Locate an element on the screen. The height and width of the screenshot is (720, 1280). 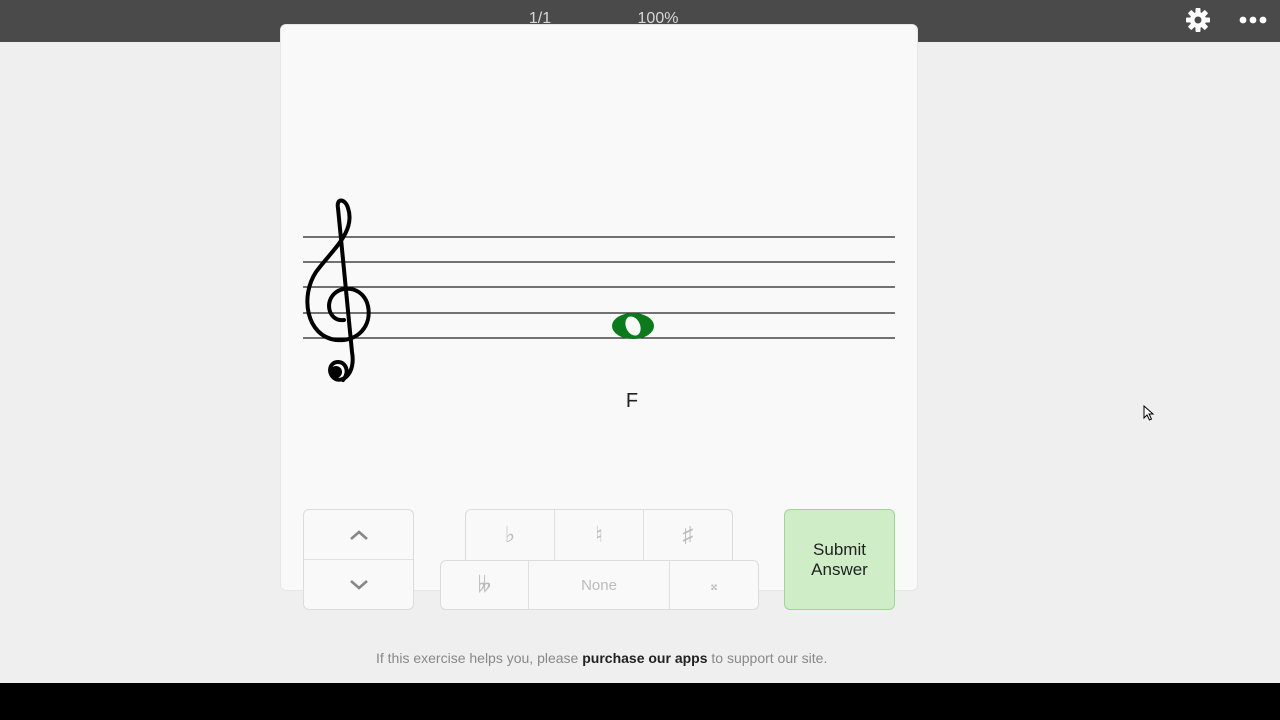
mouse-cursor-icon is located at coordinates (1149, 413).